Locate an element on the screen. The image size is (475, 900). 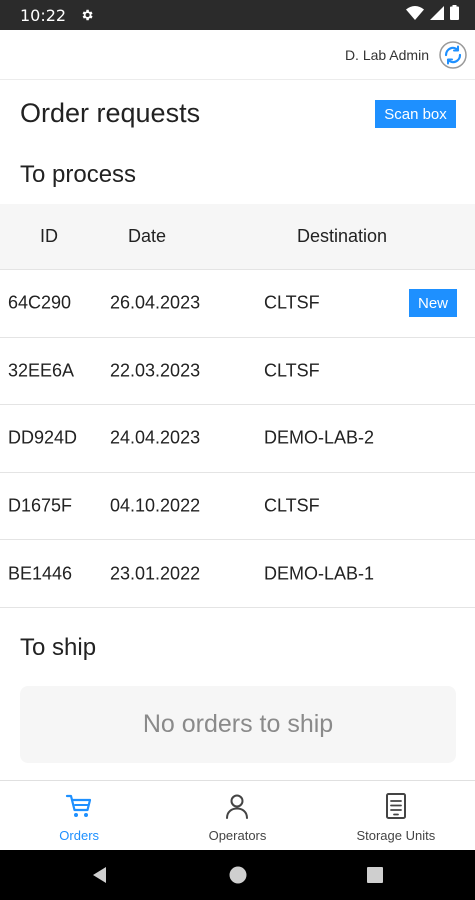
signal-icon is located at coordinates (437, 15).